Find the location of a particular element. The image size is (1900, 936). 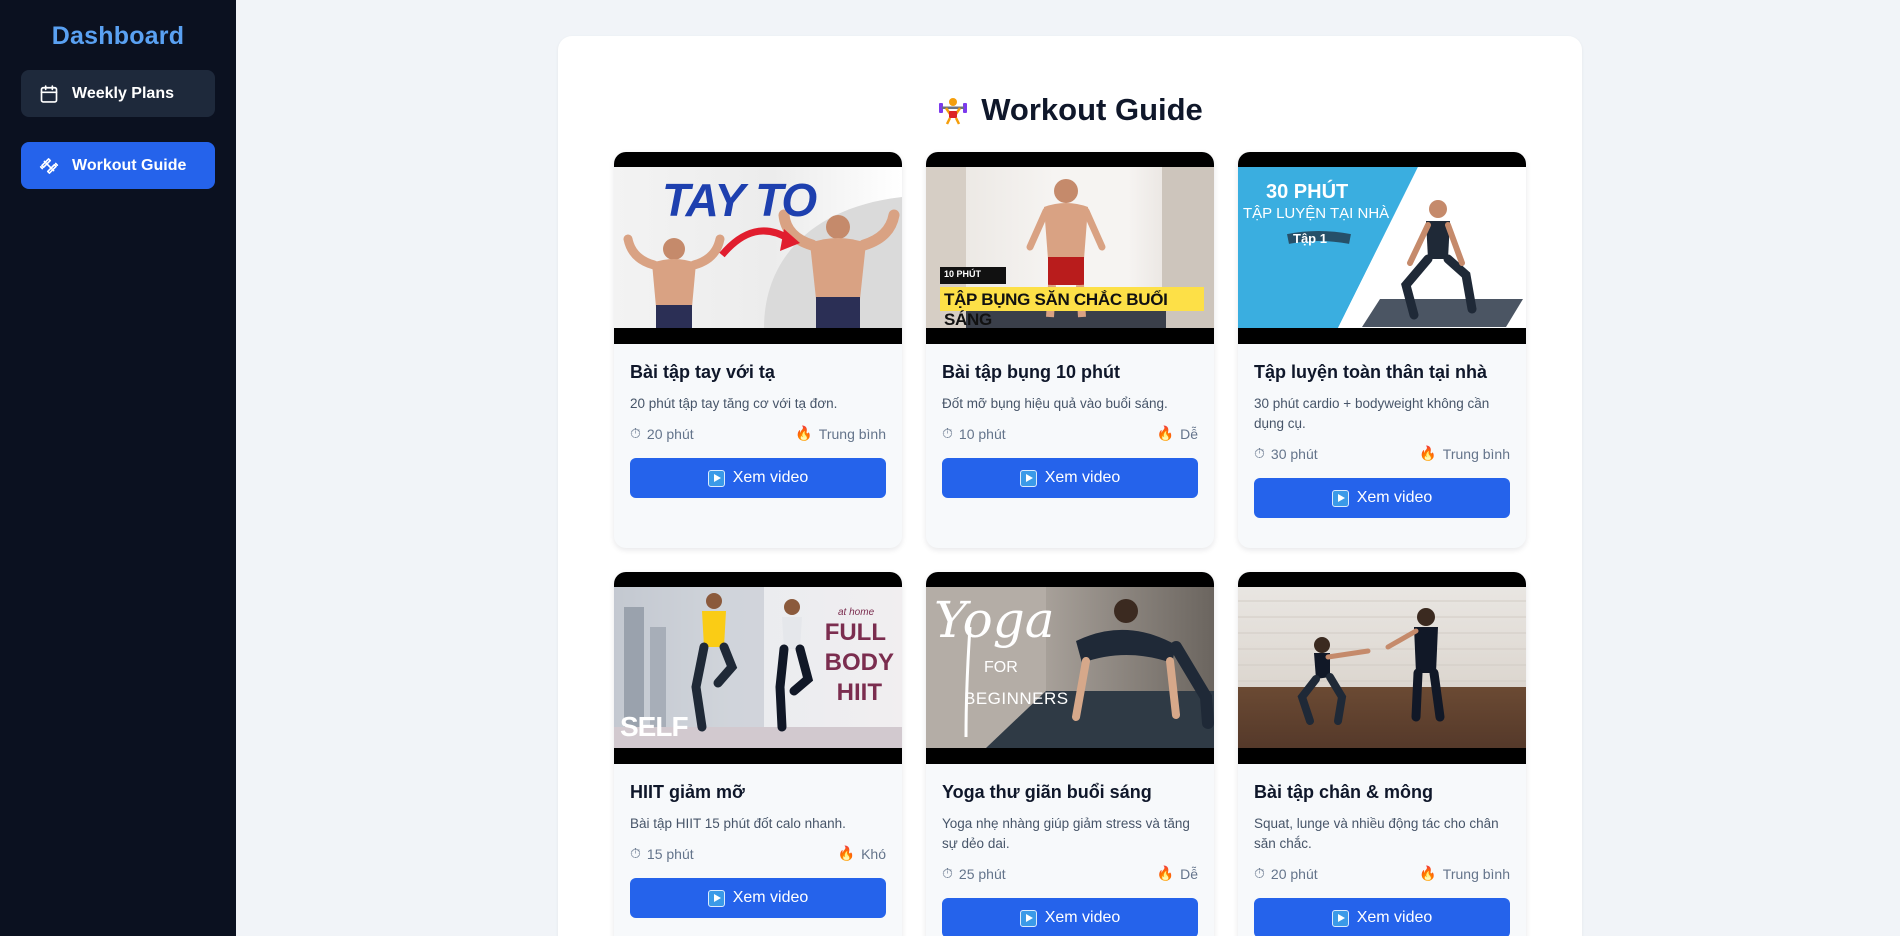

duration: ⏱ 30 phút is located at coordinates (1286, 453).